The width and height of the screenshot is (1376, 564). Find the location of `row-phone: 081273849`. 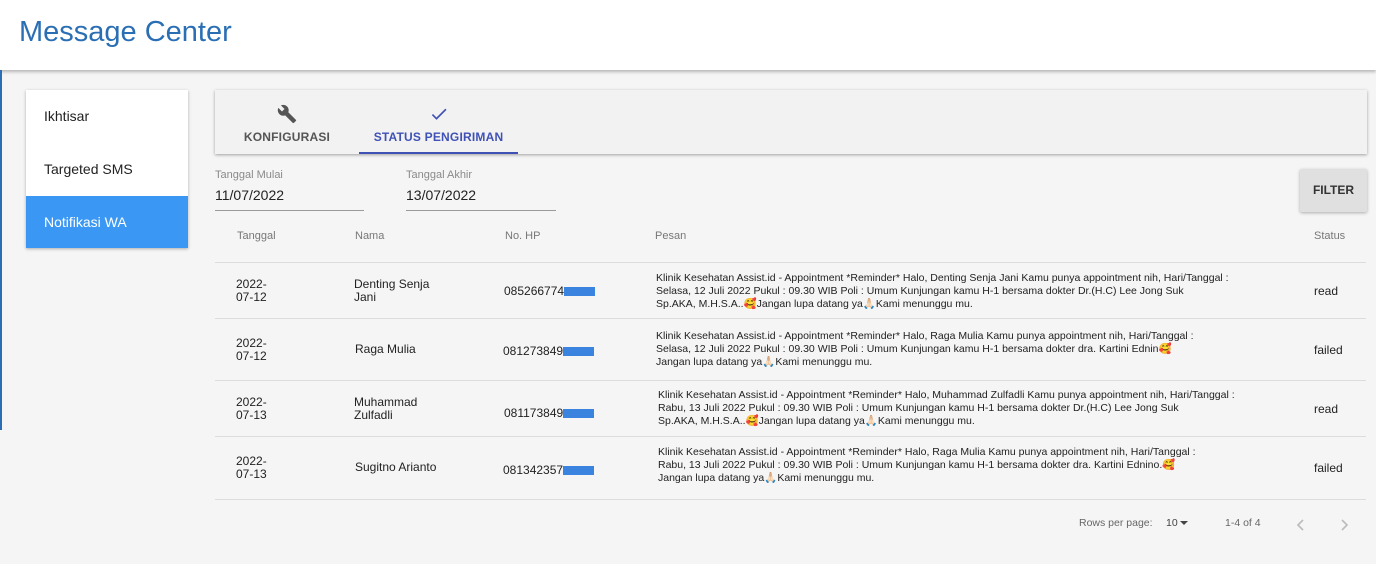

row-phone: 081273849 is located at coordinates (549, 351).